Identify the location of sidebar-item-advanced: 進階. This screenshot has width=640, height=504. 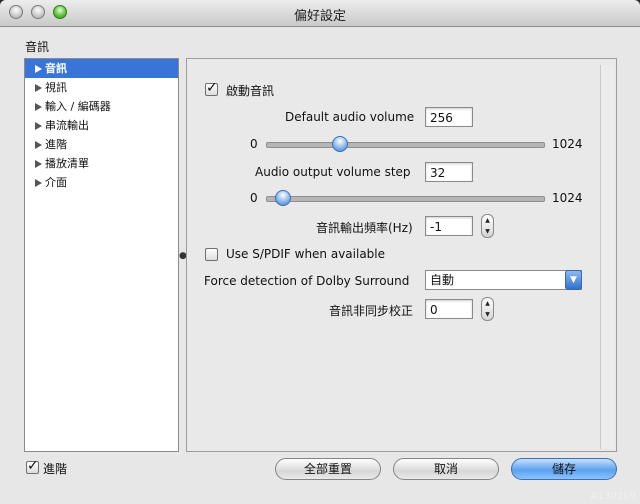
(101, 144).